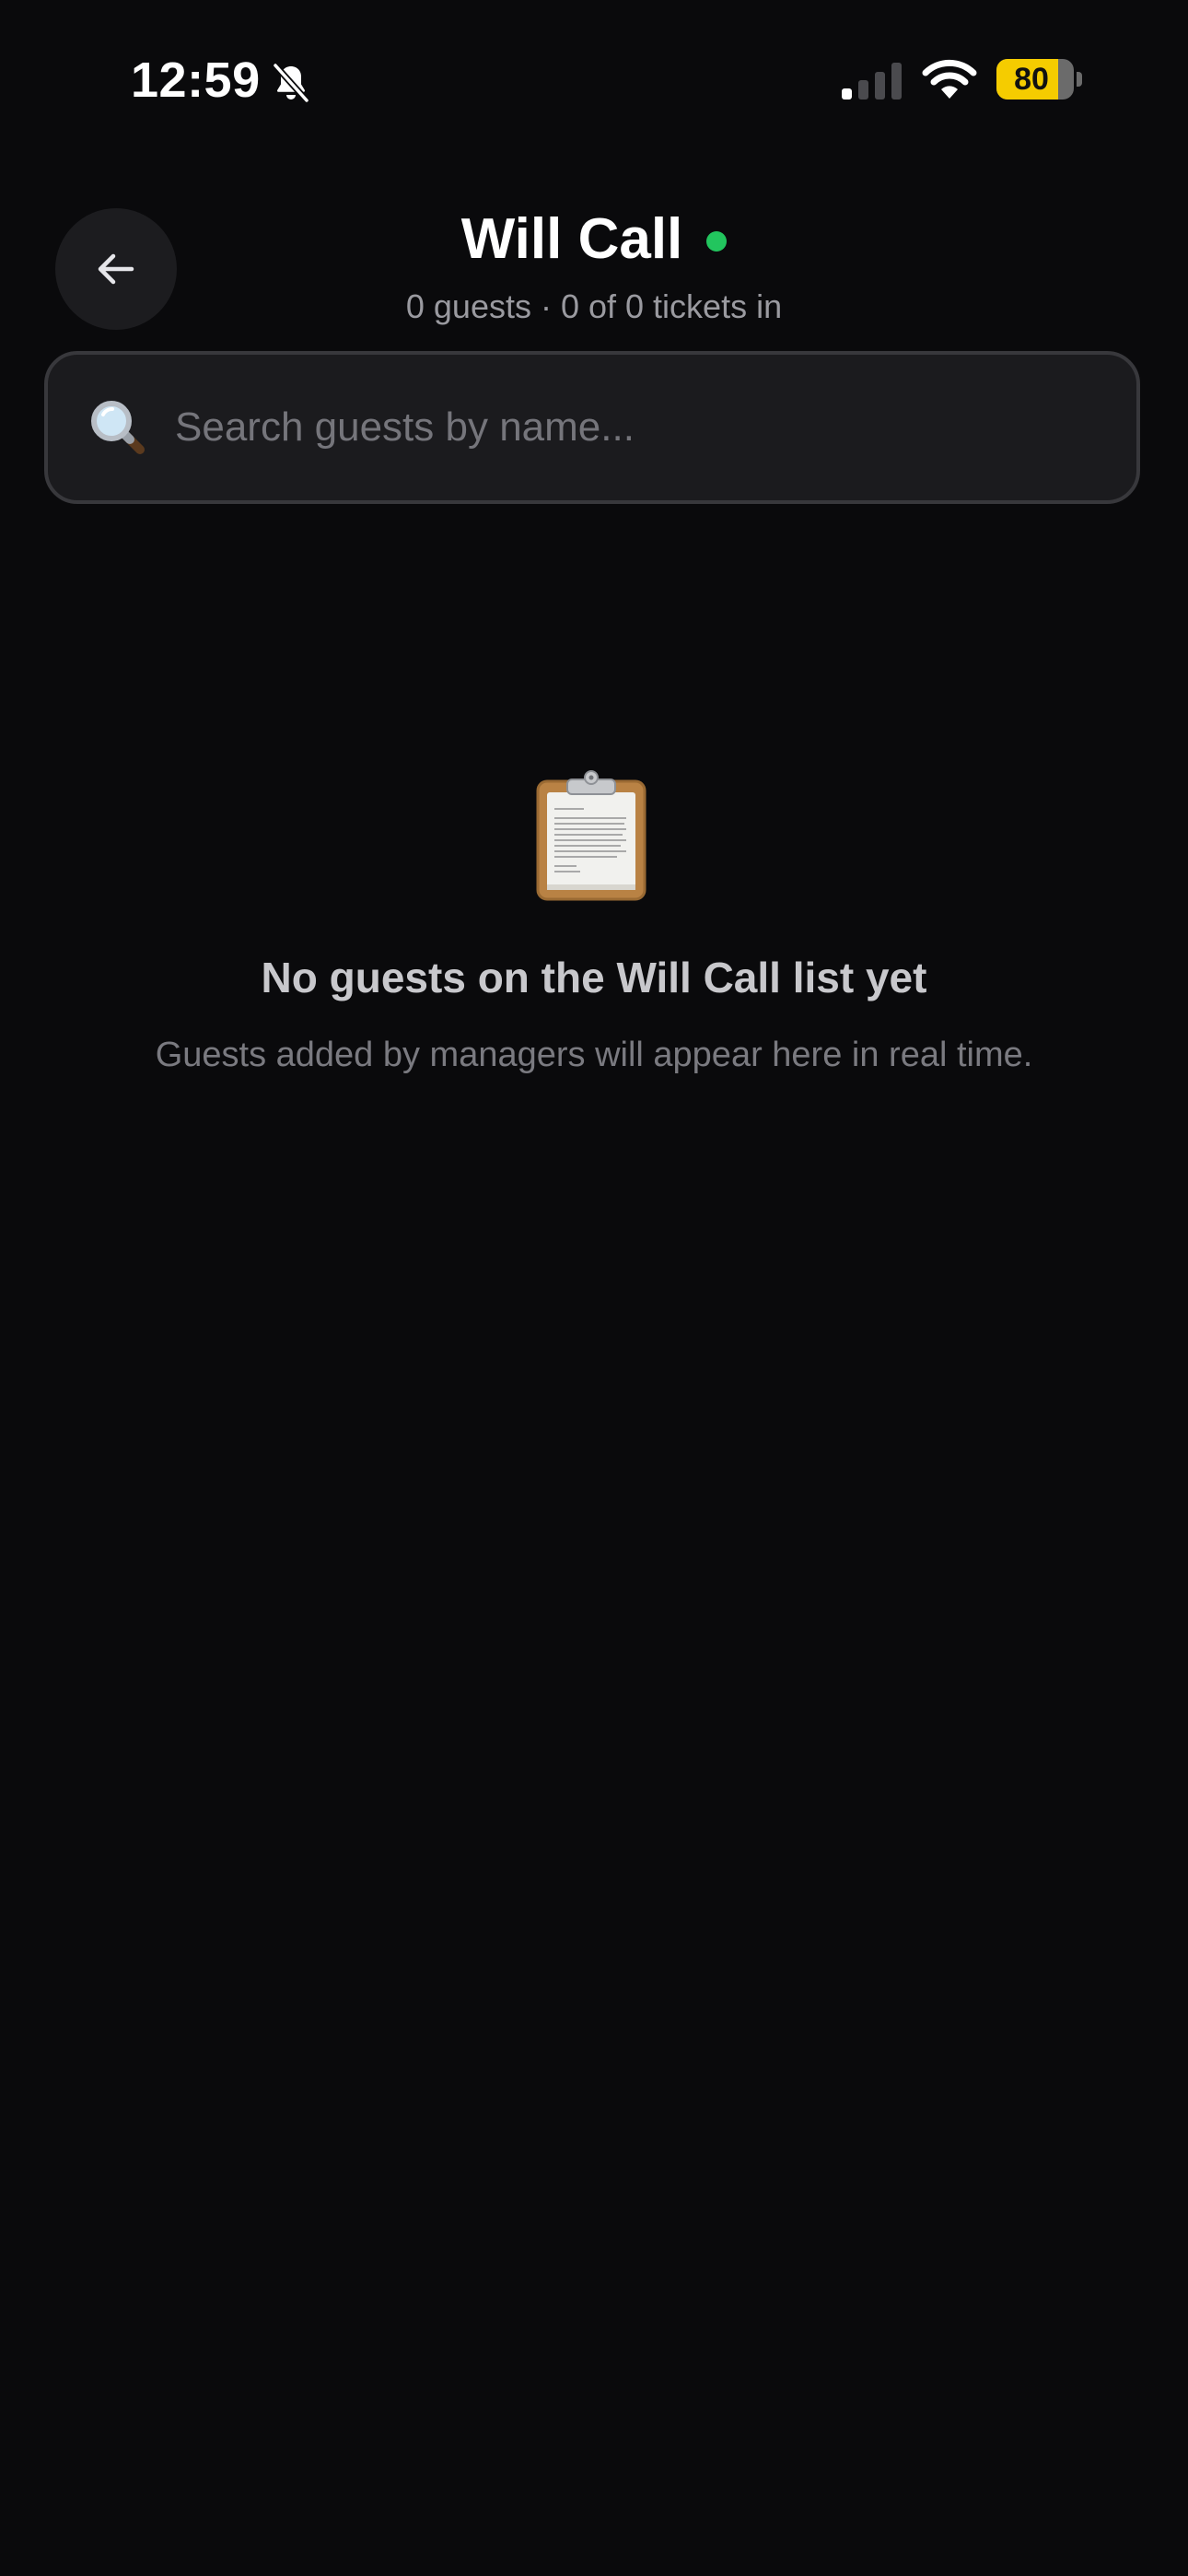 The height and width of the screenshot is (2576, 1188). I want to click on status-time: 12:59, so click(196, 80).